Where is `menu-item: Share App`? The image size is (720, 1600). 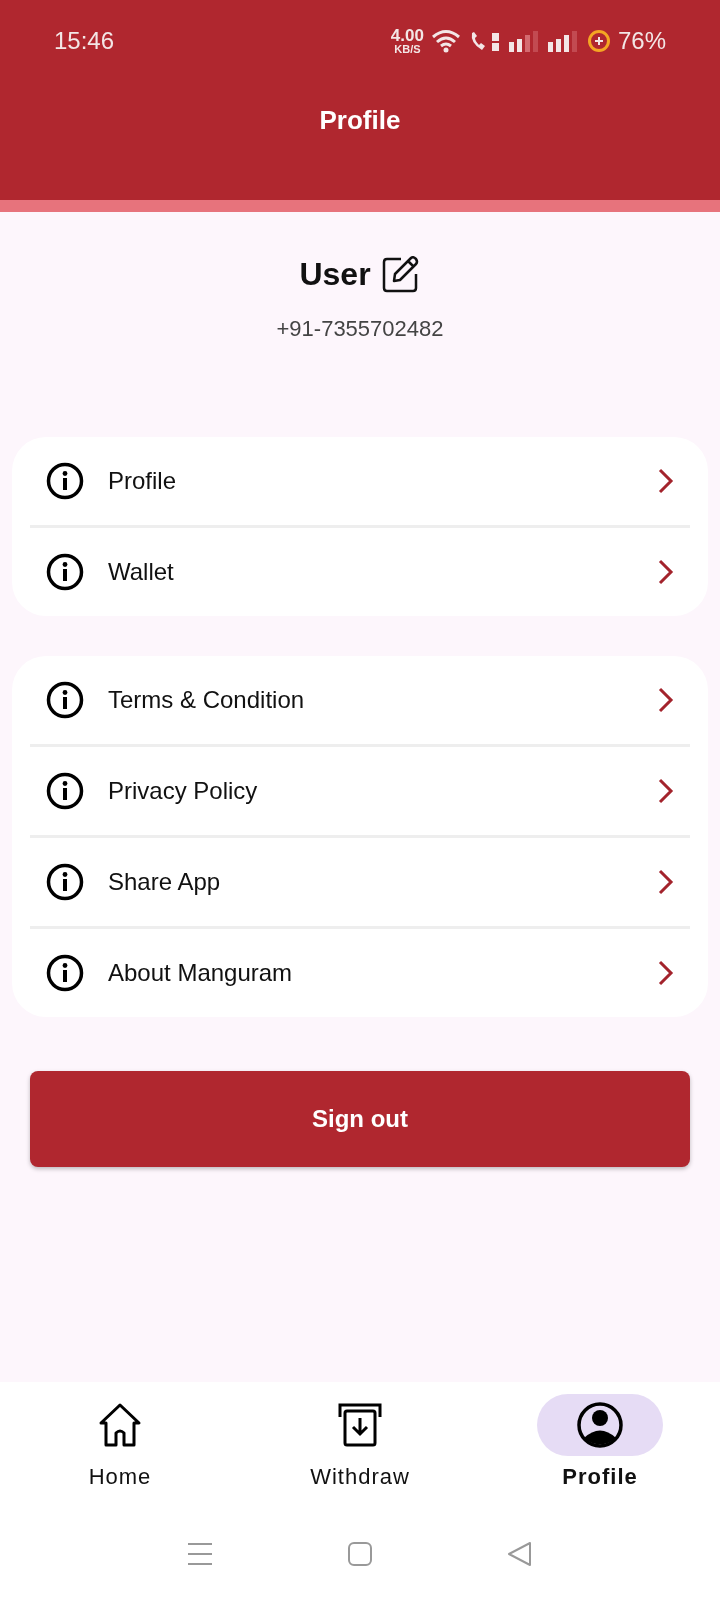 menu-item: Share App is located at coordinates (371, 882).